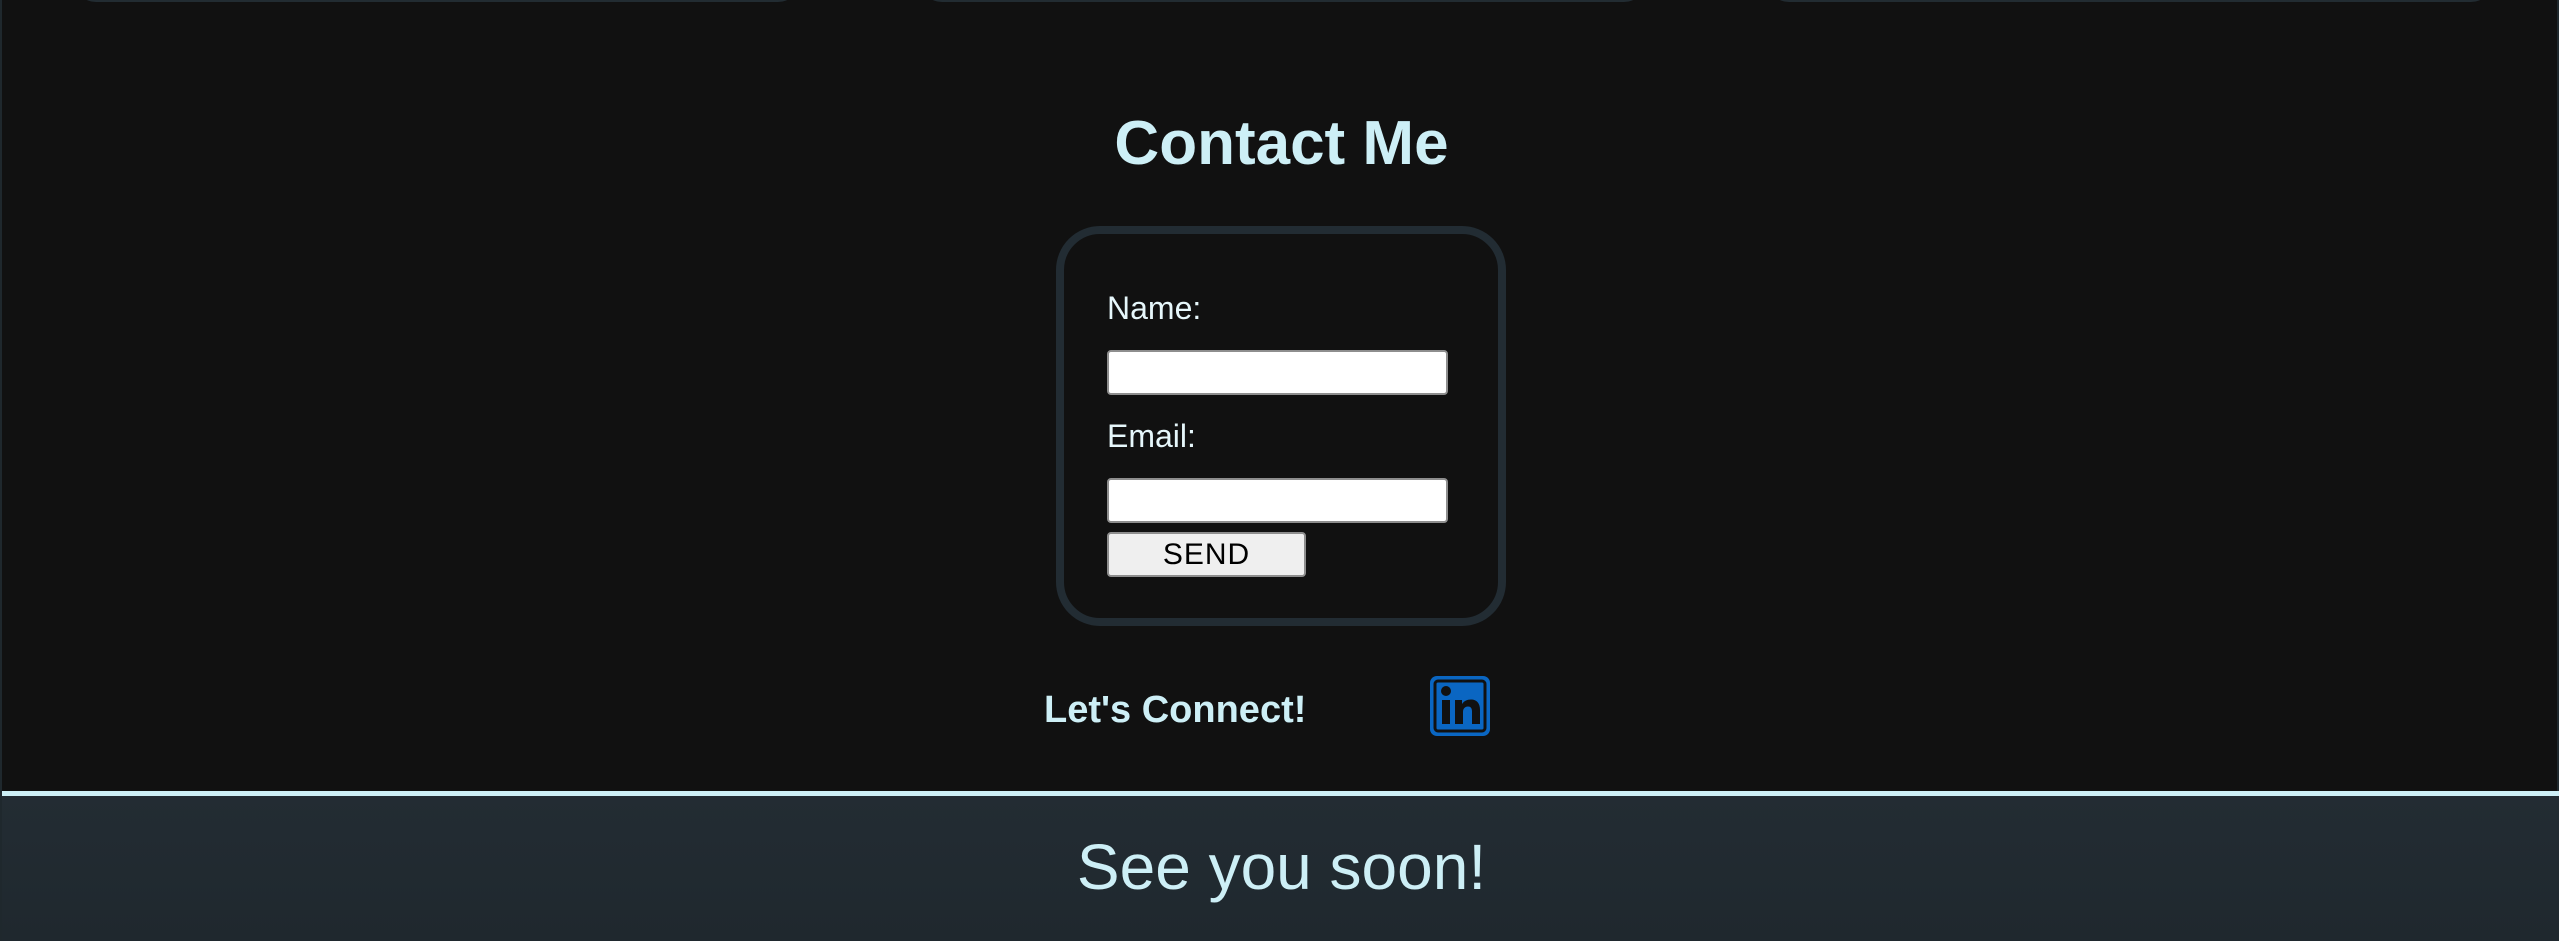 This screenshot has width=2559, height=941. What do you see at coordinates (1151, 436) in the screenshot?
I see `email-label: Email:` at bounding box center [1151, 436].